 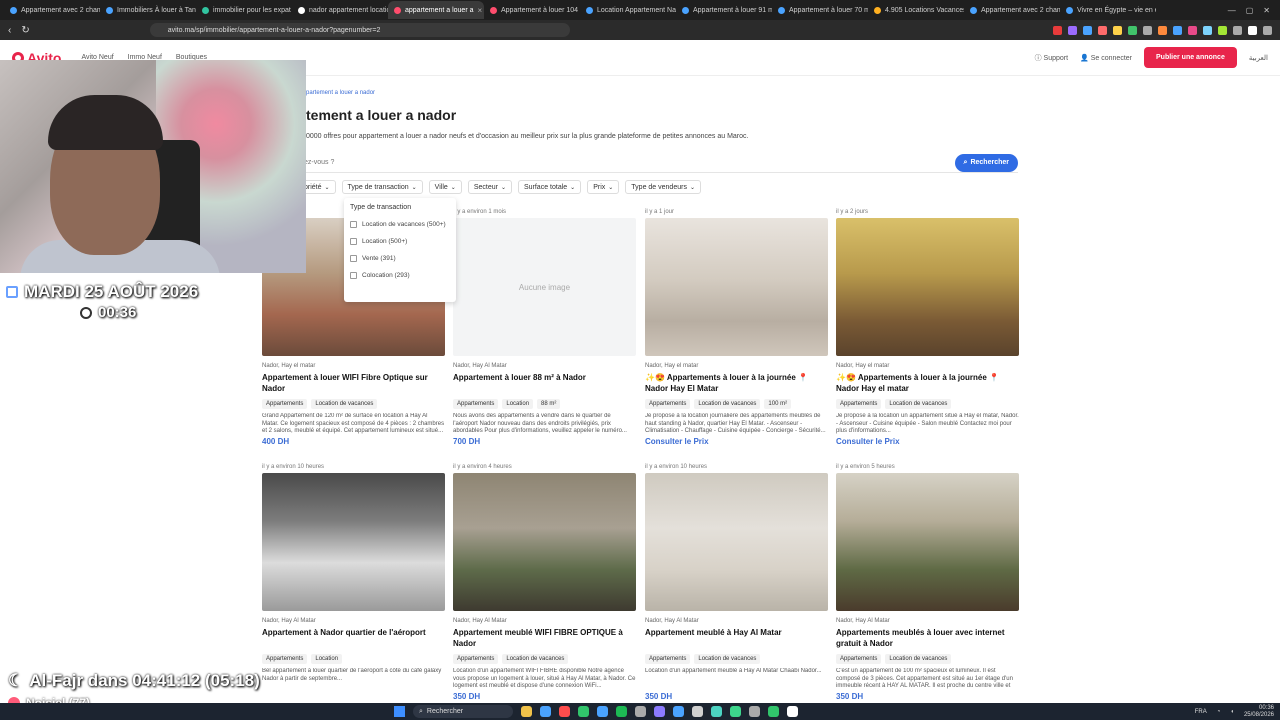 What do you see at coordinates (663, 187) in the screenshot?
I see `filter-button: Type de vendeurs ⌄` at bounding box center [663, 187].